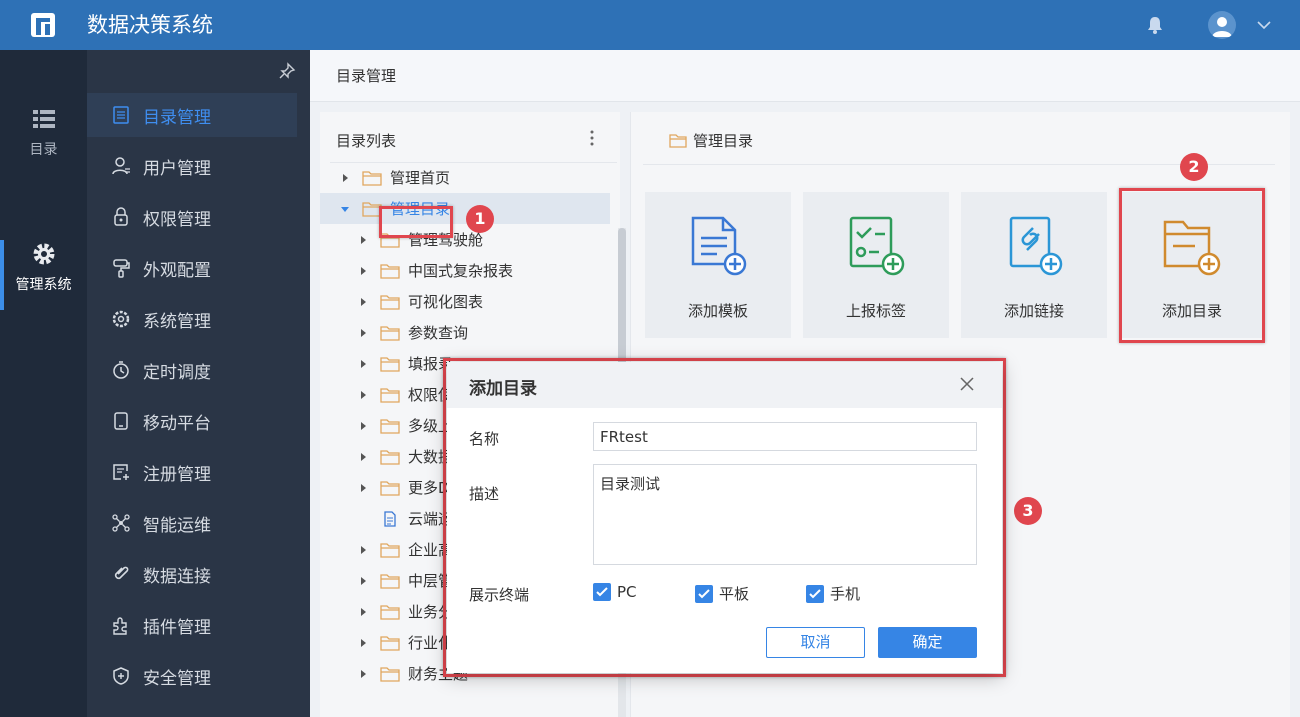  What do you see at coordinates (177, 423) in the screenshot?
I see `menu-item-label: 移动平台` at bounding box center [177, 423].